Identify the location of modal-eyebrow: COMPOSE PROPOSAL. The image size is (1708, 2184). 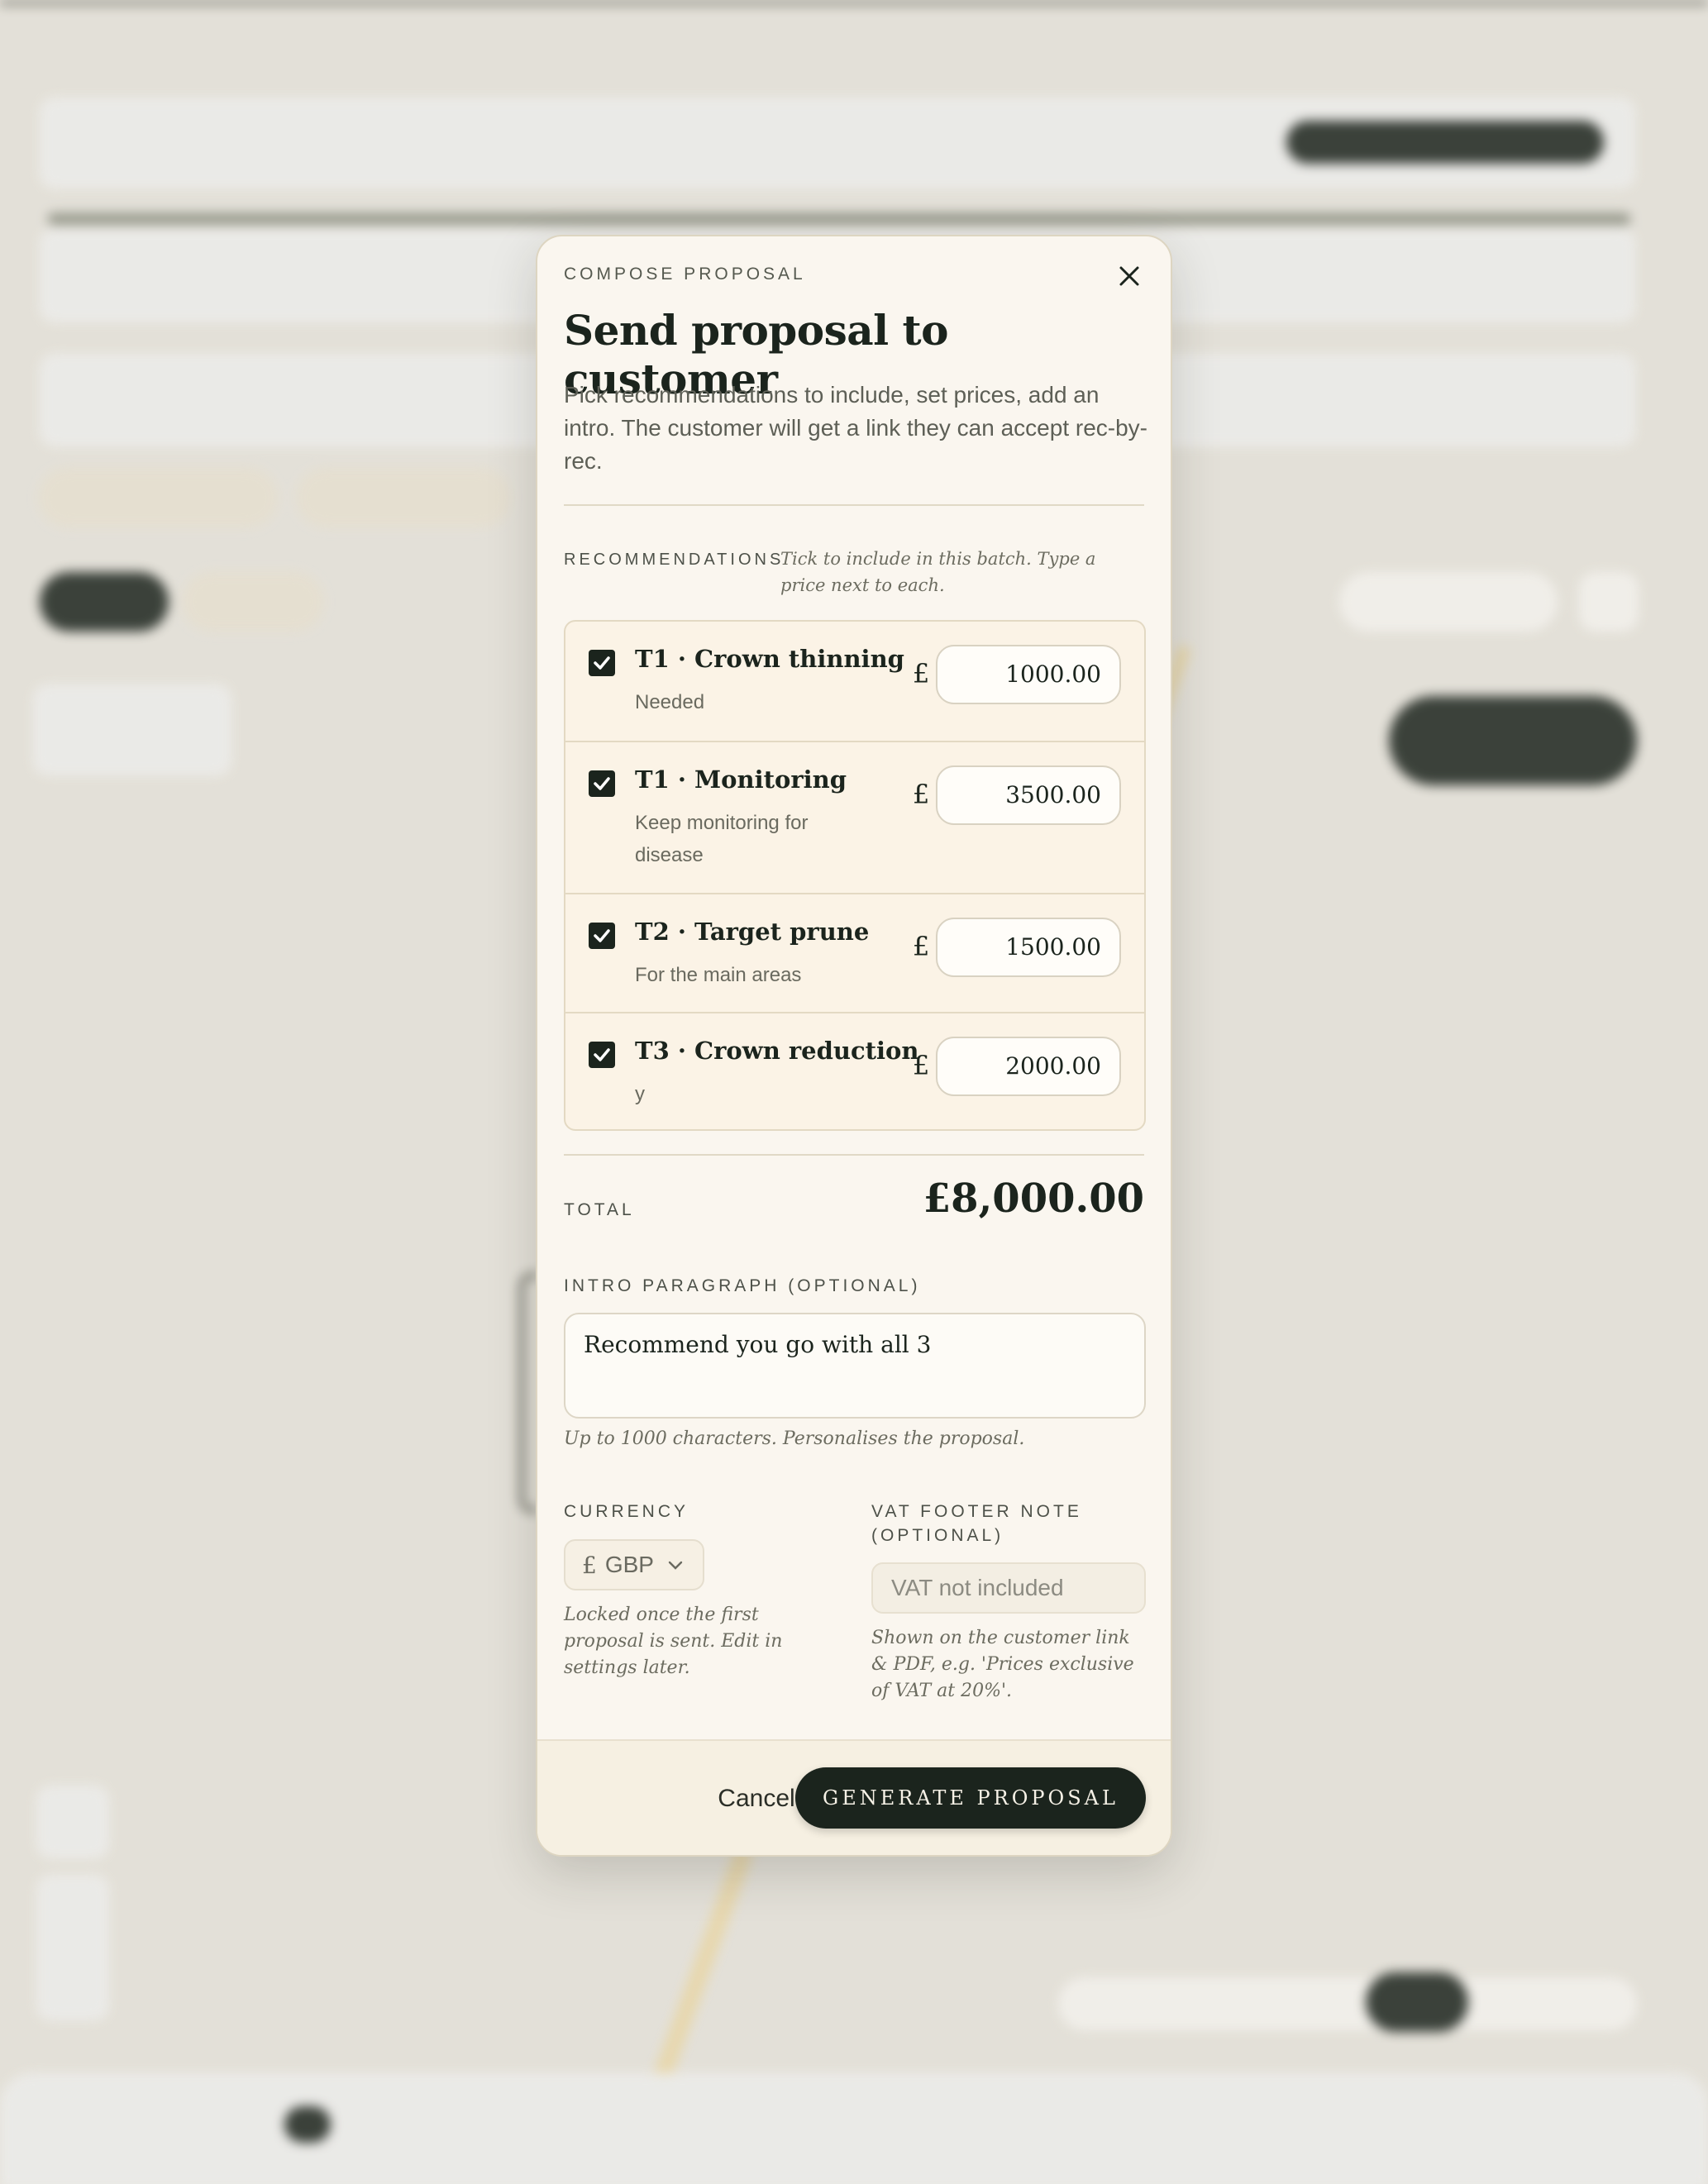
(685, 274).